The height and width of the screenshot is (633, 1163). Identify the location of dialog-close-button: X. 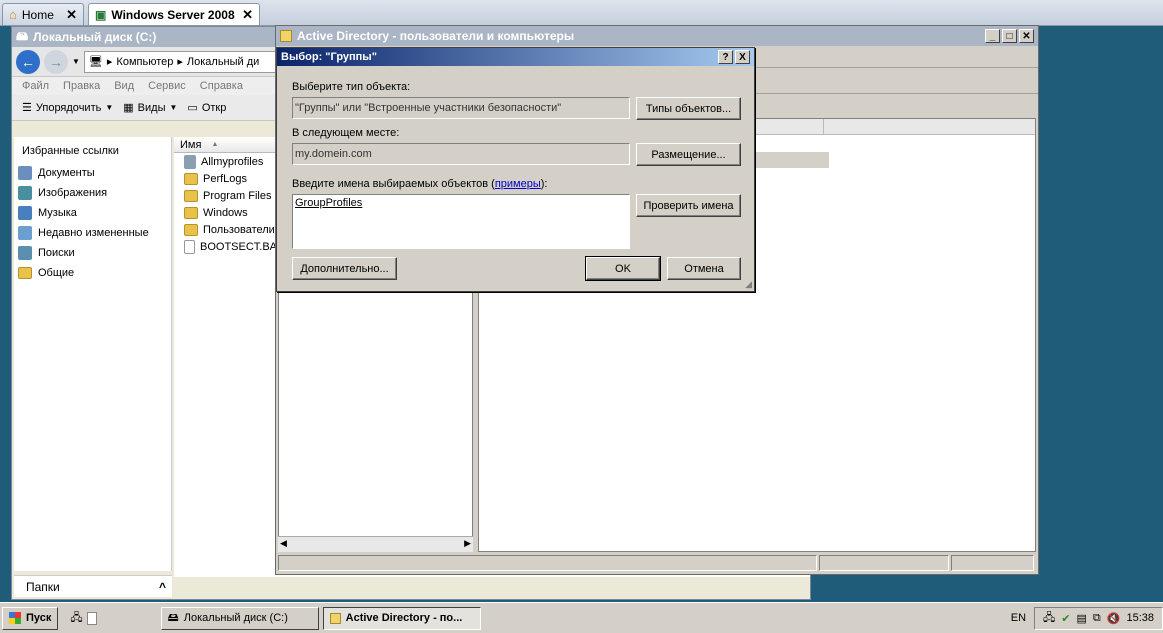
(742, 57).